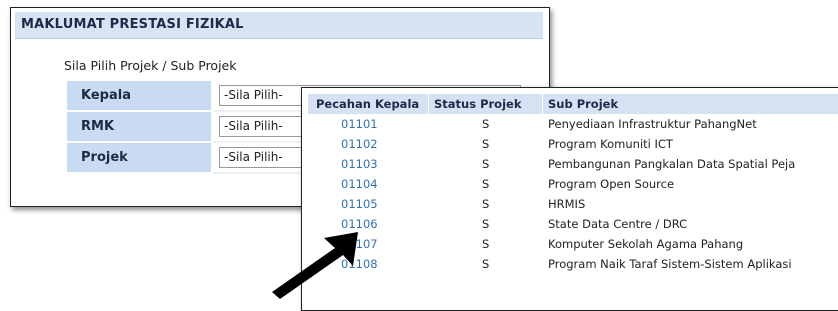  What do you see at coordinates (150, 65) in the screenshot?
I see `section-label: Sila Pilih Projek / Sub Projek` at bounding box center [150, 65].